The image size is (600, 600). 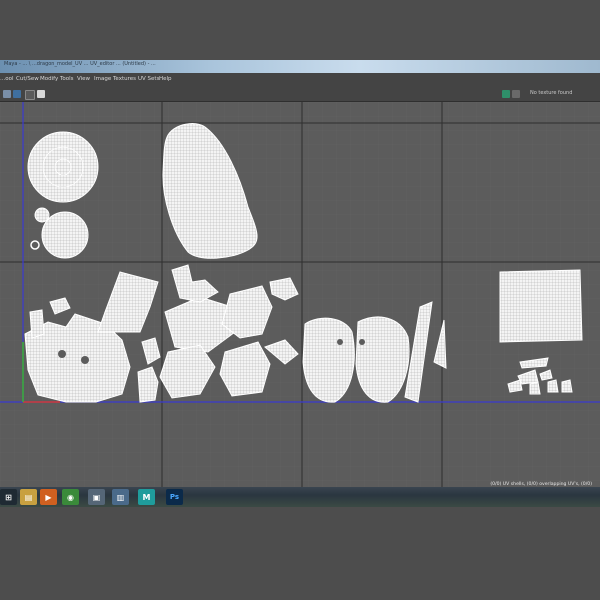 What do you see at coordinates (362, 342) in the screenshot?
I see `uv-hole-wing-b` at bounding box center [362, 342].